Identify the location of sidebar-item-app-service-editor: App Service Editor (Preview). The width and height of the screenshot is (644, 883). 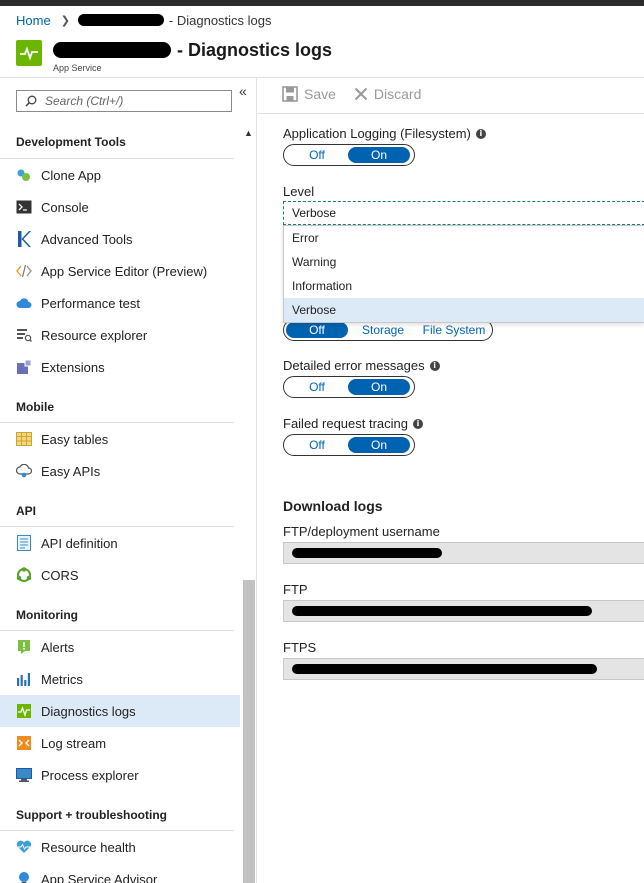
(120, 271).